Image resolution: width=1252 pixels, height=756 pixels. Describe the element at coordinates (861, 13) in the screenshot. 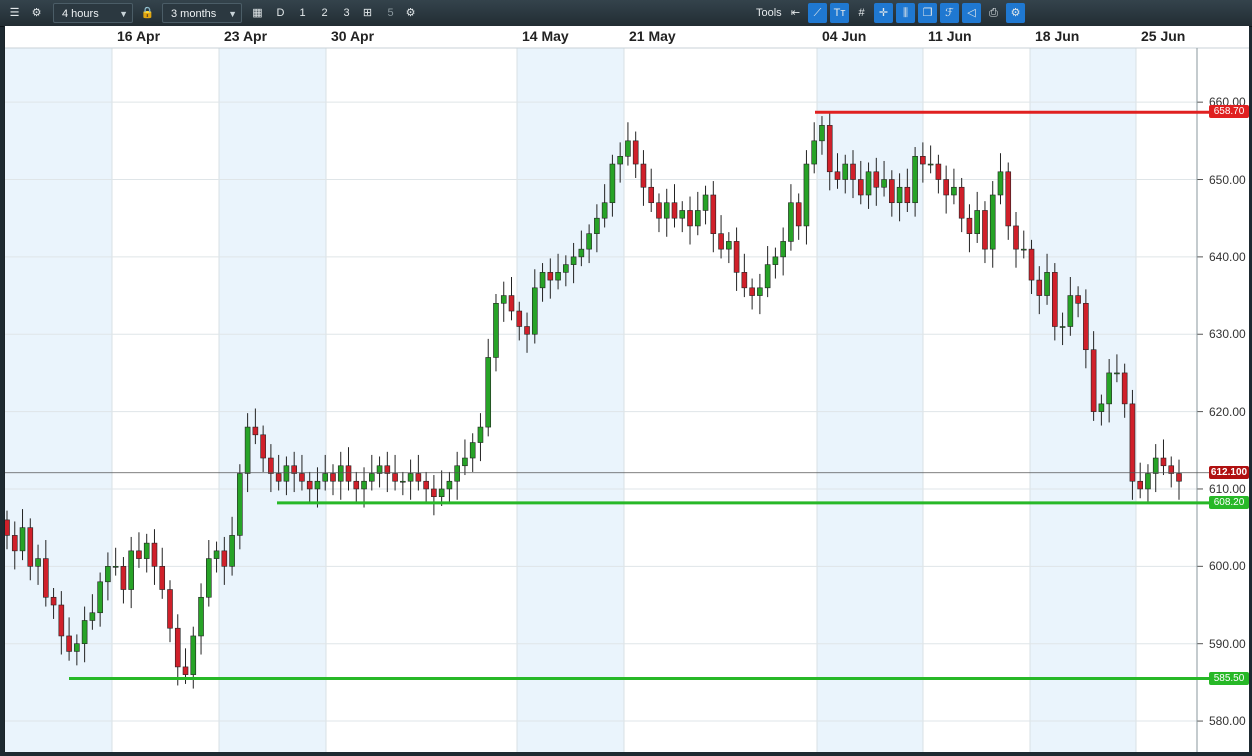

I see `grid-icon: #` at that location.